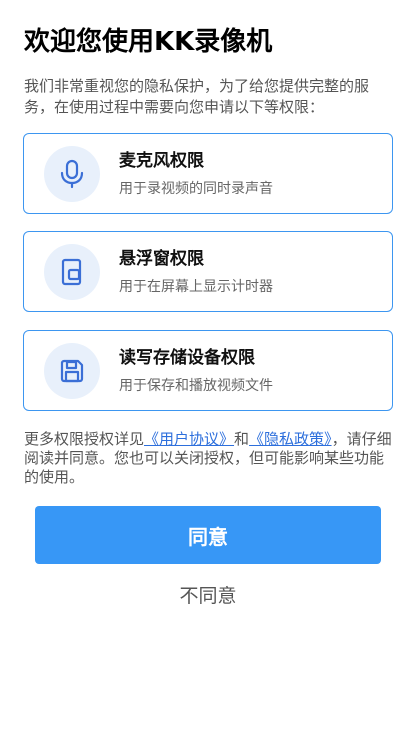 The image size is (416, 741). I want to click on policy-prefix: 更多权限授权详见, so click(84, 439).